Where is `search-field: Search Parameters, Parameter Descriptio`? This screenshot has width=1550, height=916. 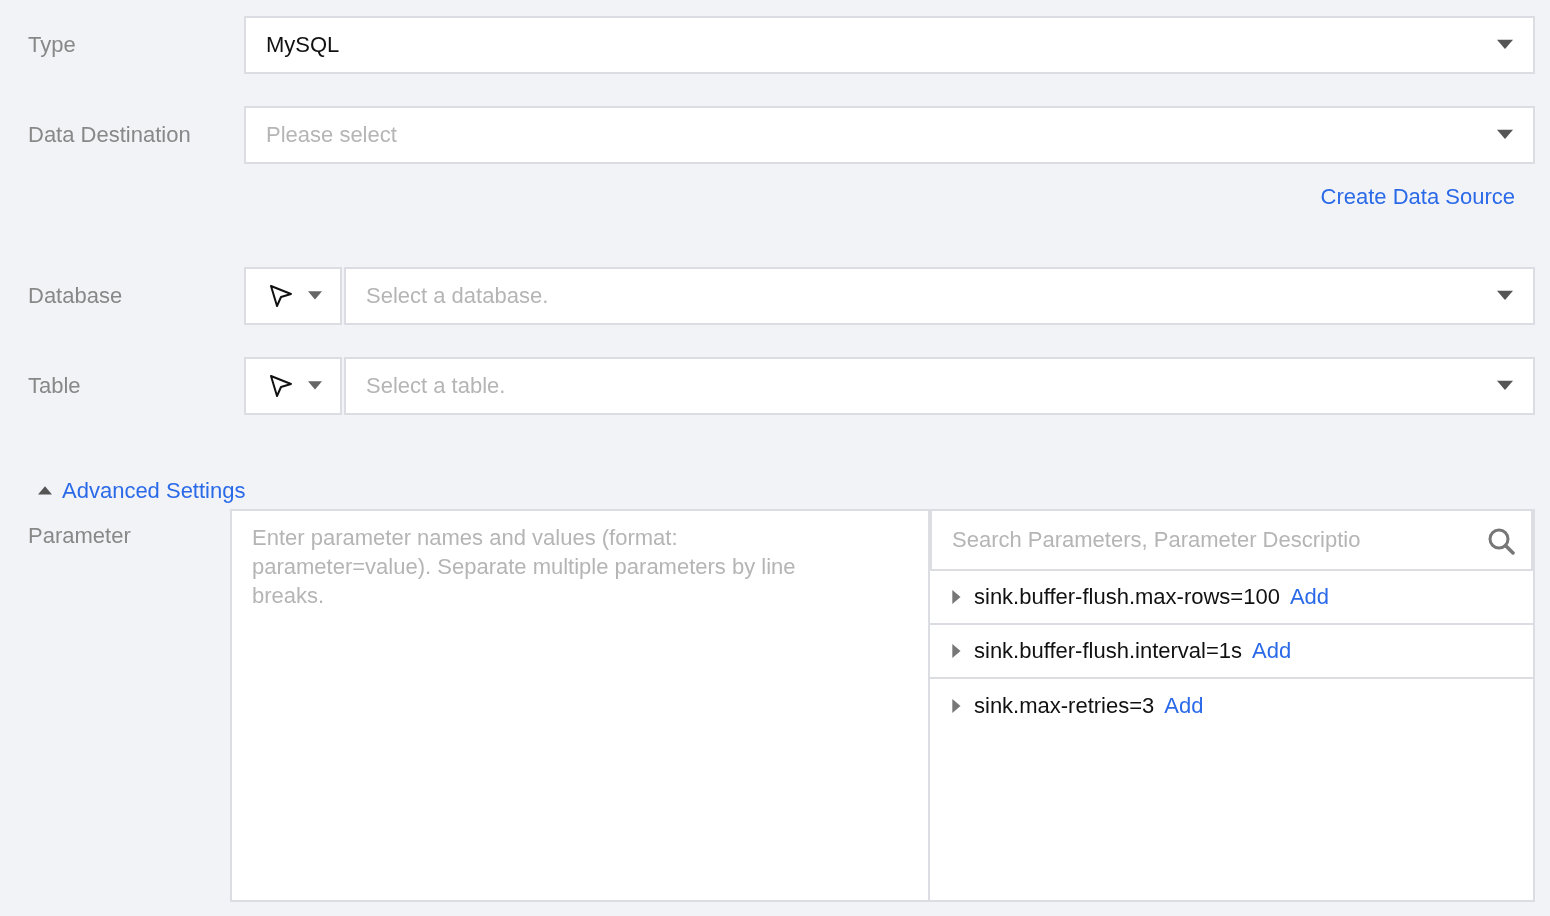 search-field: Search Parameters, Parameter Descriptio is located at coordinates (1231, 541).